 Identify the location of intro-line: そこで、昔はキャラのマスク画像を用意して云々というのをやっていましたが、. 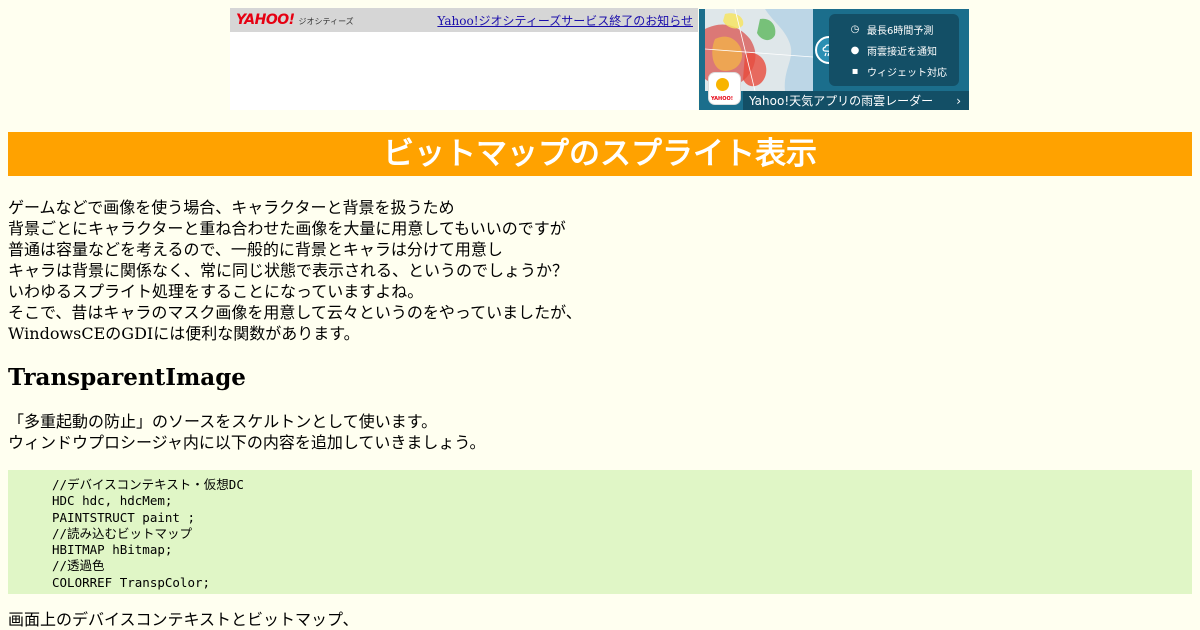
(295, 312).